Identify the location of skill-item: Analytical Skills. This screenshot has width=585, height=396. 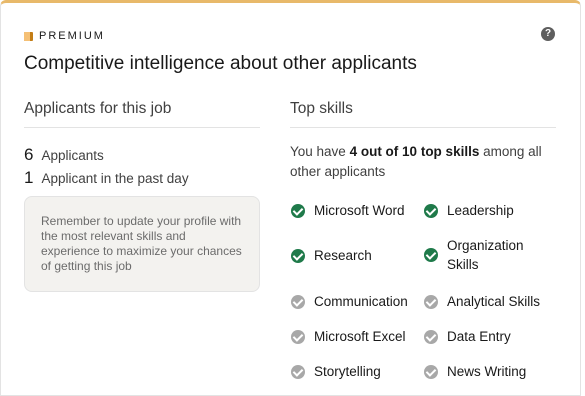
(482, 301).